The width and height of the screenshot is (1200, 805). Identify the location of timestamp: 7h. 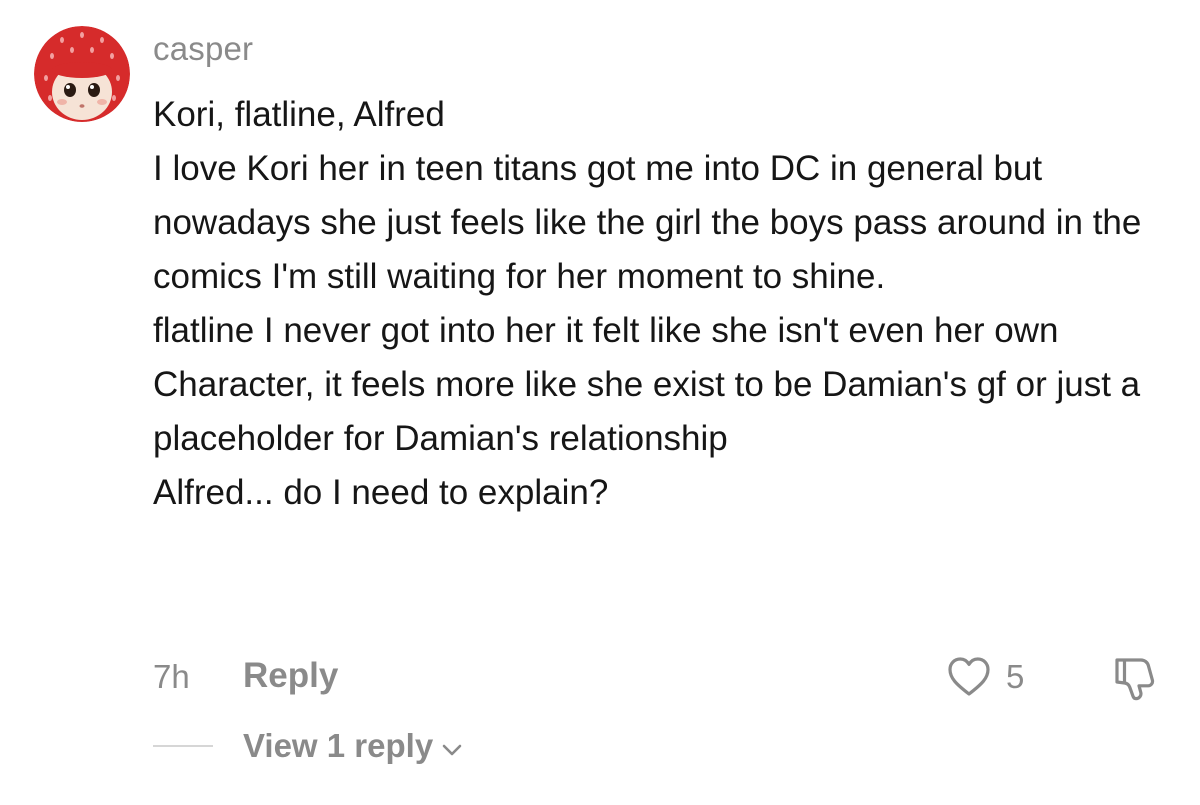
(171, 676).